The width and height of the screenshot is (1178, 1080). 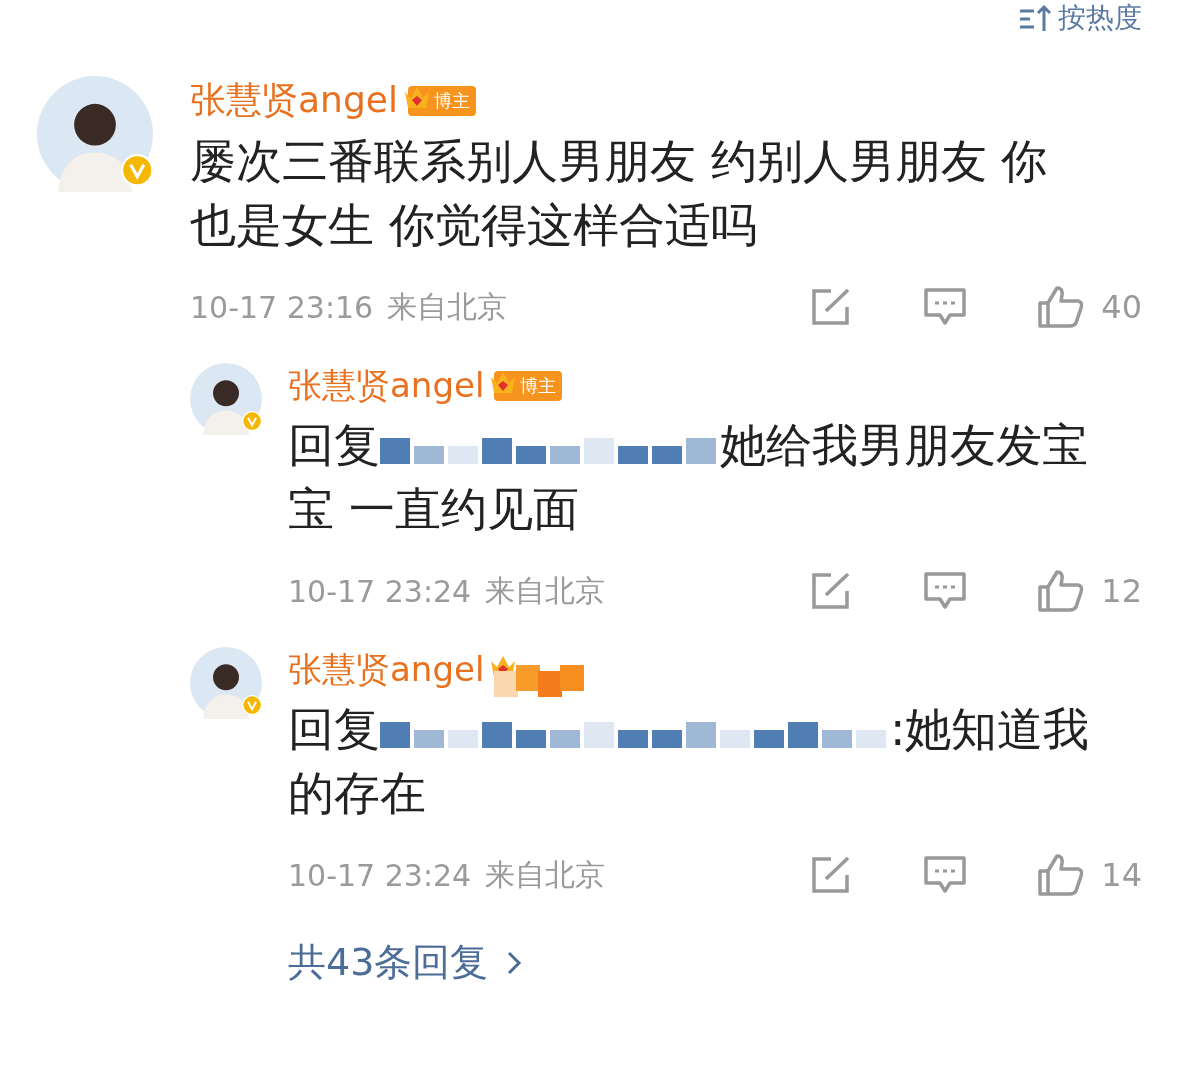 What do you see at coordinates (405, 962) in the screenshot?
I see `more-replies-link: 共43条回复` at bounding box center [405, 962].